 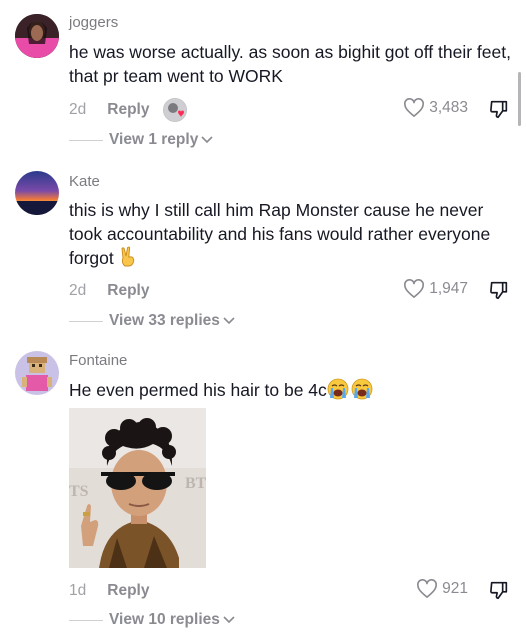 I want to click on backdrop-text-right: BT, so click(x=195, y=483).